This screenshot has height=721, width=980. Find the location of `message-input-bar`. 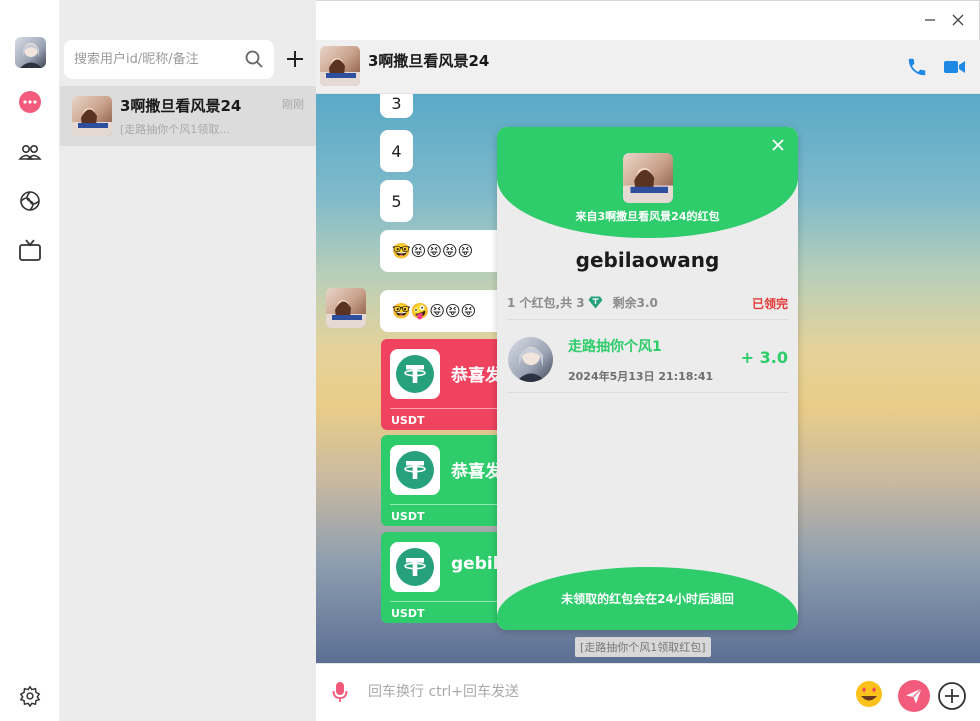

message-input-bar is located at coordinates (648, 692).